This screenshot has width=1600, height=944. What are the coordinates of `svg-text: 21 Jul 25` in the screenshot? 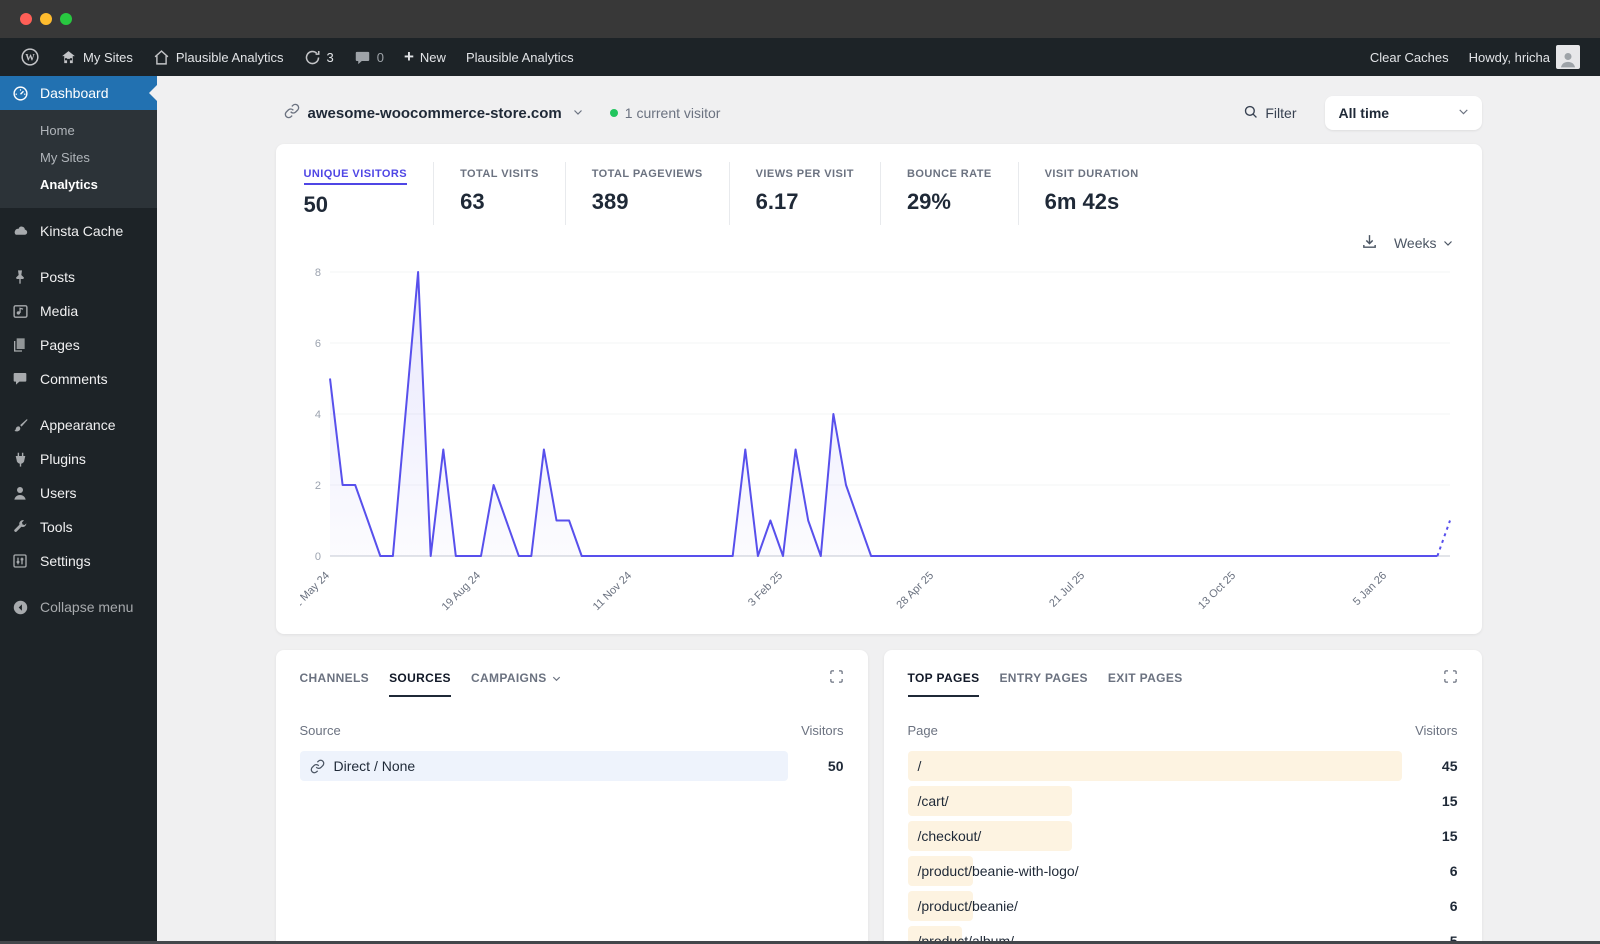 It's located at (1067, 590).